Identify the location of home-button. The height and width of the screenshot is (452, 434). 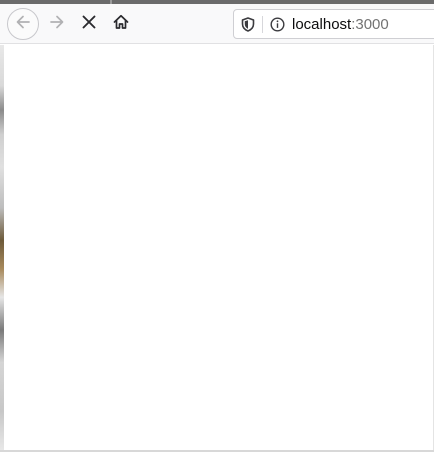
(121, 24).